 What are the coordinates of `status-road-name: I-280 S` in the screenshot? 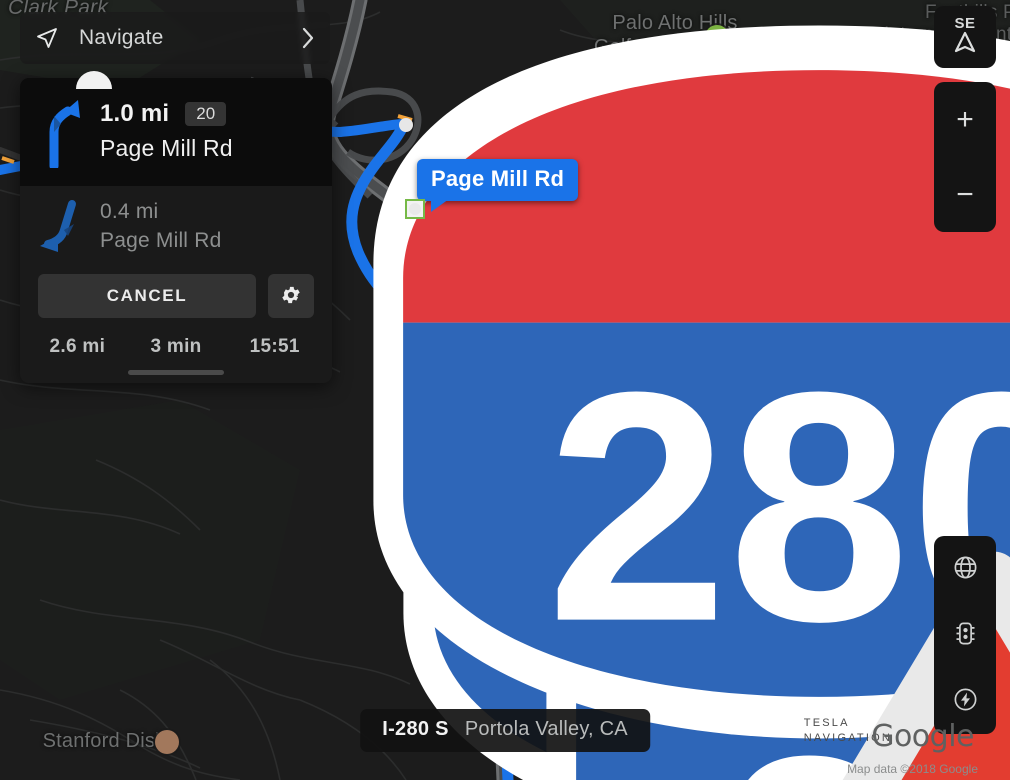 It's located at (415, 729).